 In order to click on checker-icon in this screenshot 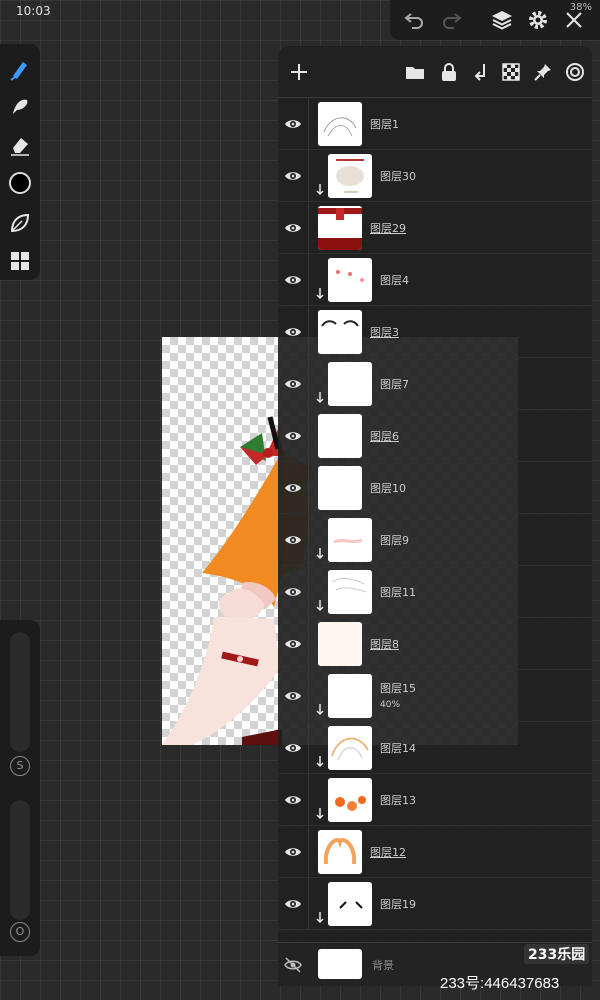, I will do `click(511, 72)`.